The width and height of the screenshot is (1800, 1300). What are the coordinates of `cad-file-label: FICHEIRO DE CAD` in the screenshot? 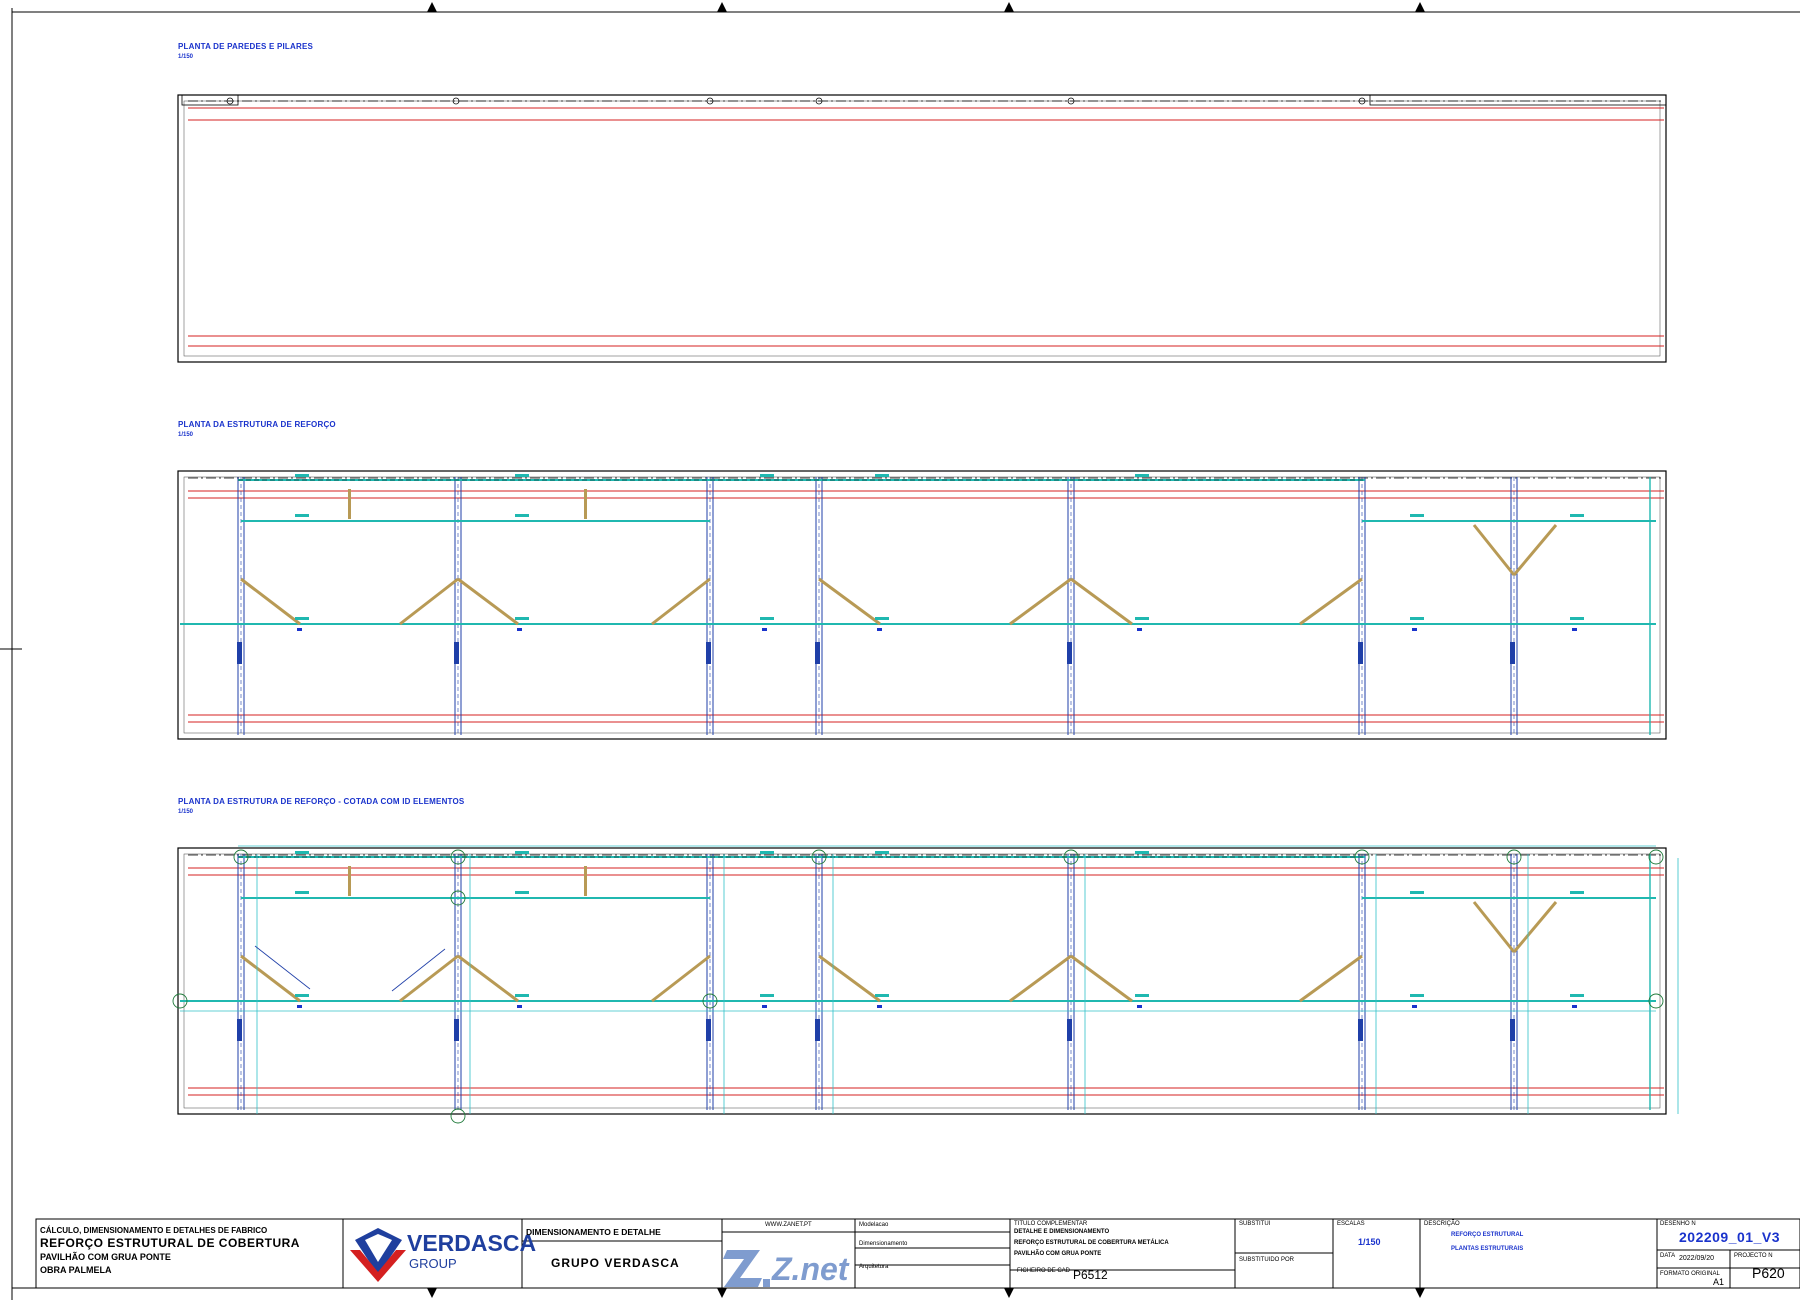 It's located at (1044, 1271).